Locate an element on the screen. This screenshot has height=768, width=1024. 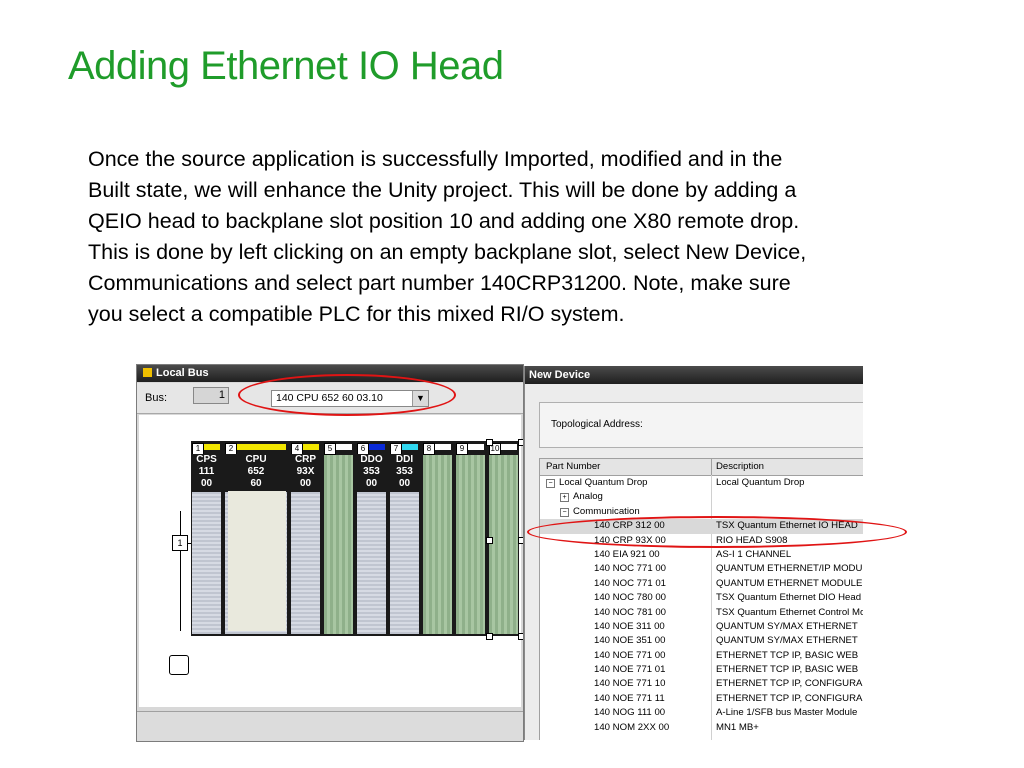
catalog-row: 140 NOE 771 00 ETHERNET TCP IP, BASIC WEB is located at coordinates (701, 656).